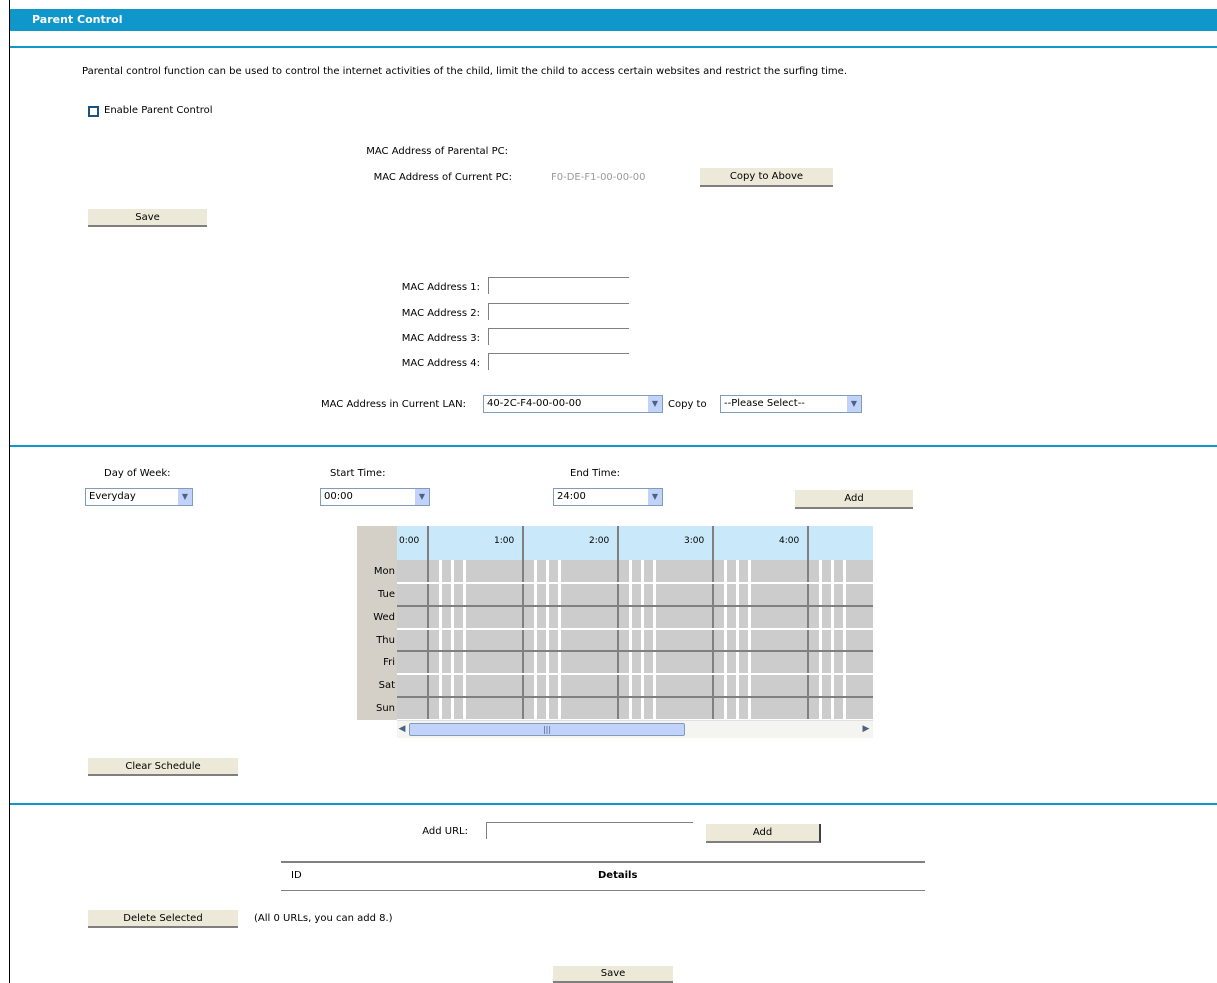  Describe the element at coordinates (854, 499) in the screenshot. I see `add-schedule-button: Add` at that location.